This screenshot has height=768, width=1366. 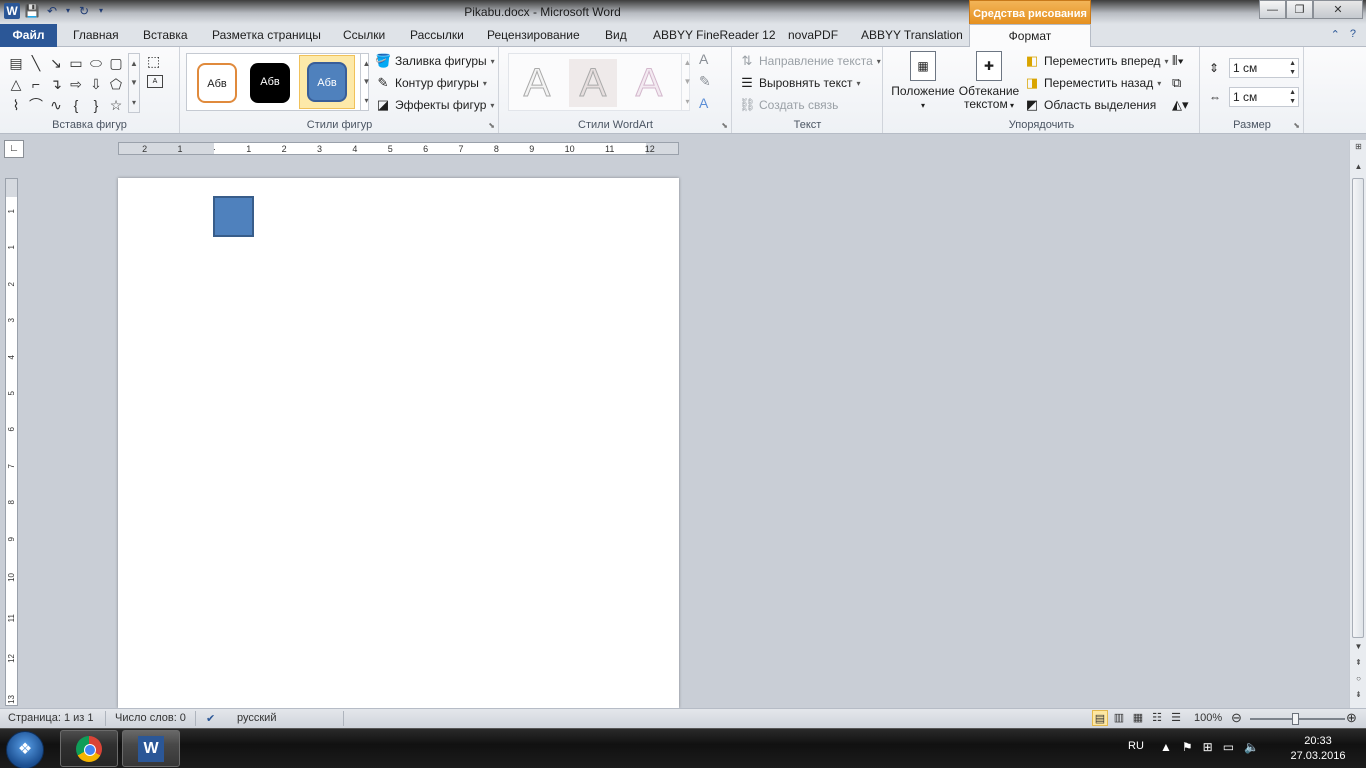 I want to click on draft-view-icon: ☰, so click(x=1176, y=718).